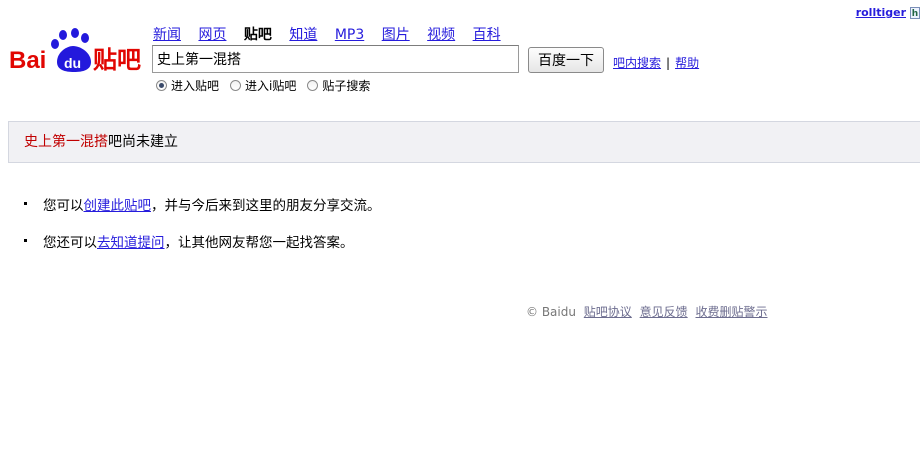 This screenshot has width=920, height=469. What do you see at coordinates (143, 142) in the screenshot?
I see `notice-text: 吧尚未建立` at bounding box center [143, 142].